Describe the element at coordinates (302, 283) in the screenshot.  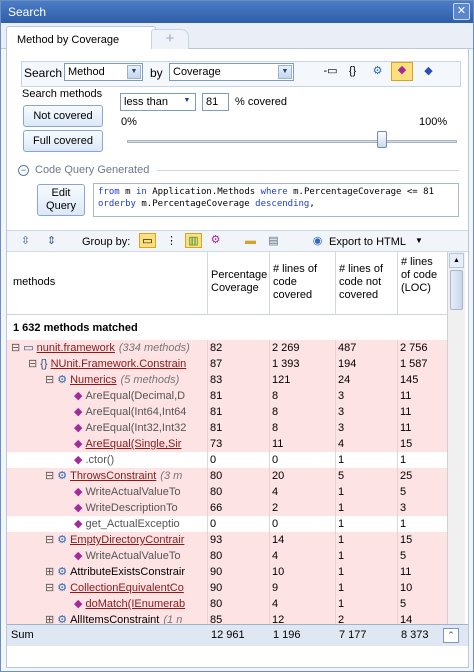
I see `col-loc-covered: # lines of code covered` at that location.